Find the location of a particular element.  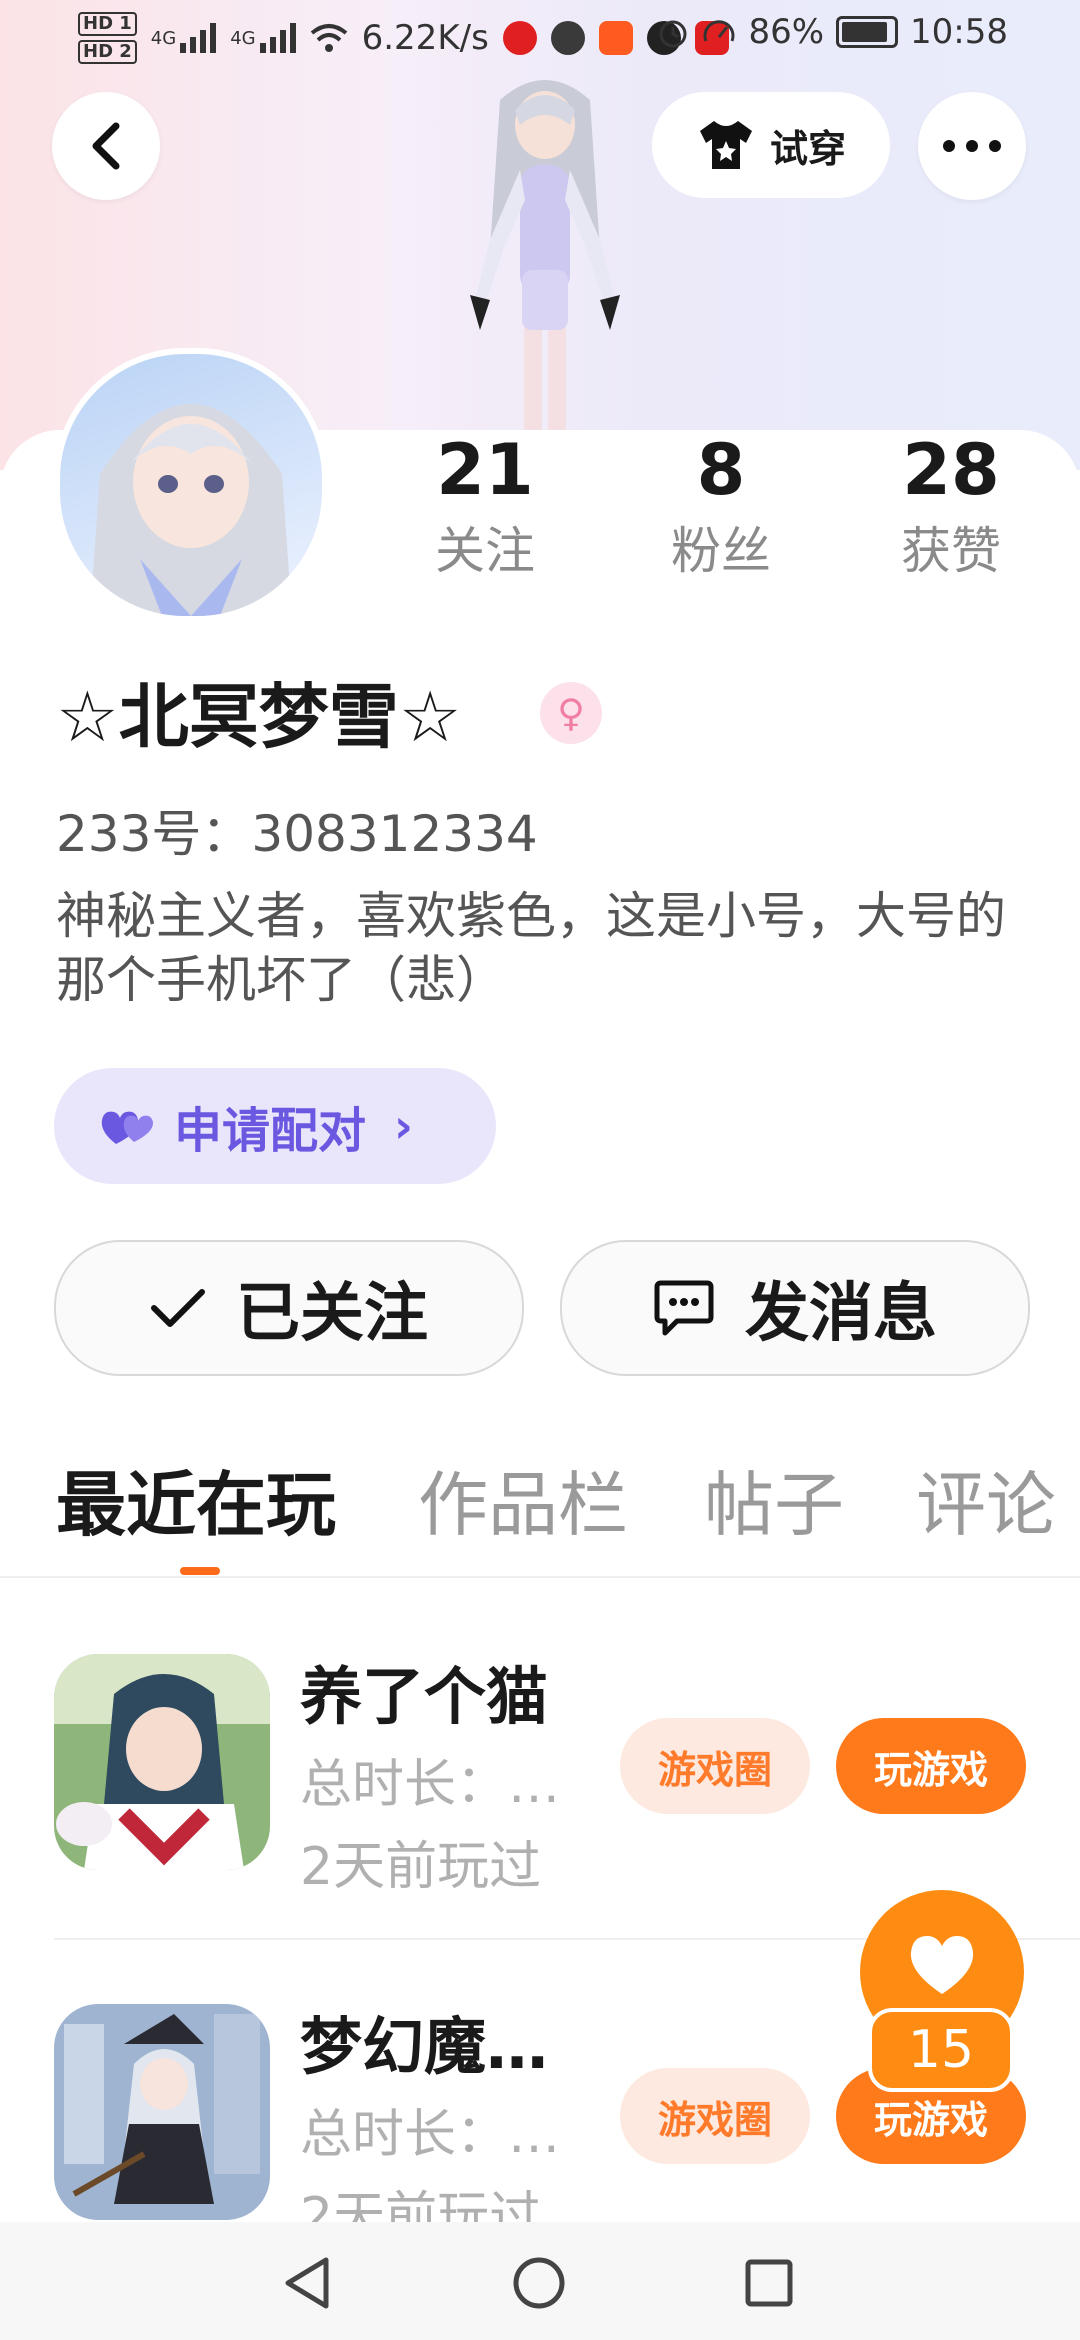

news-app-icon is located at coordinates (519, 38).